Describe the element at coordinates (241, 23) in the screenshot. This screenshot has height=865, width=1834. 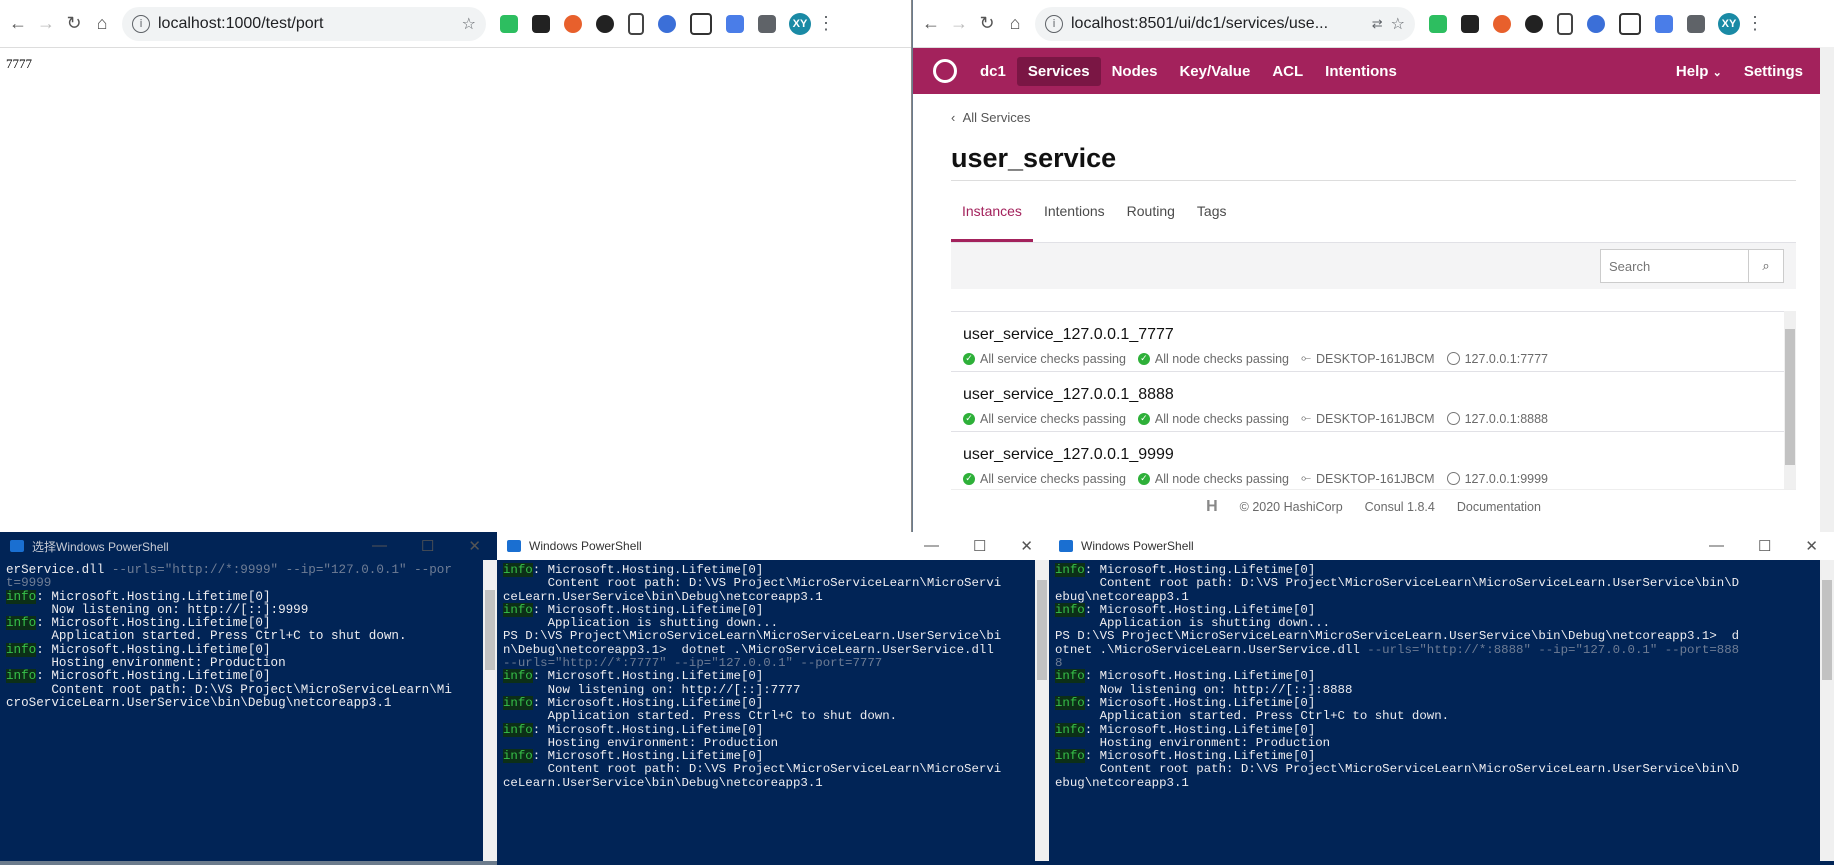
I see `url-text: localhost:1000/test/port` at that location.